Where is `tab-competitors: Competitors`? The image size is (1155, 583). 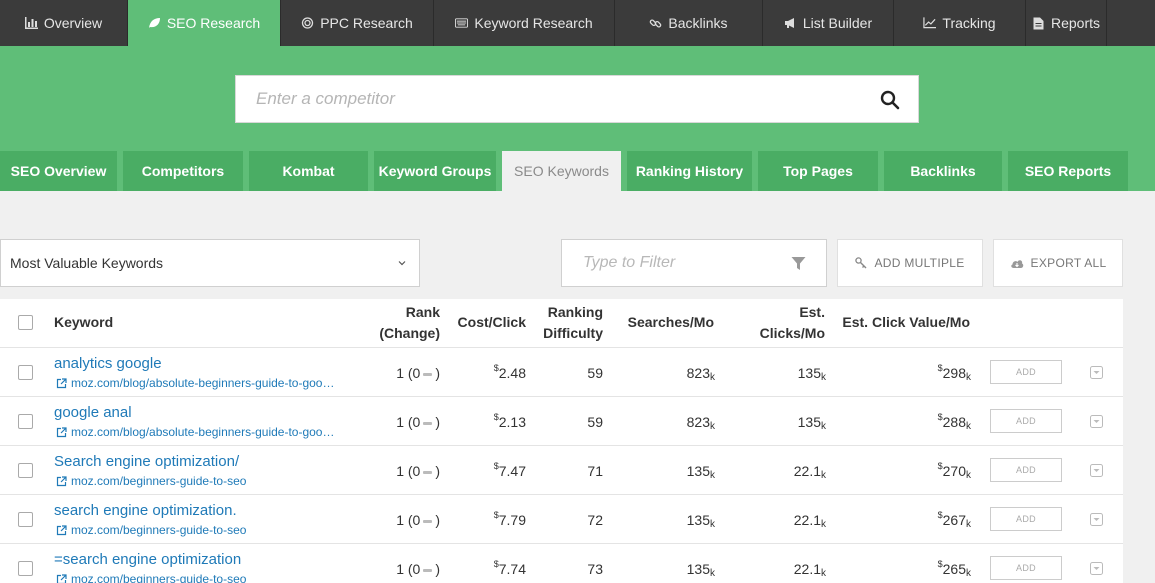 tab-competitors: Competitors is located at coordinates (183, 171).